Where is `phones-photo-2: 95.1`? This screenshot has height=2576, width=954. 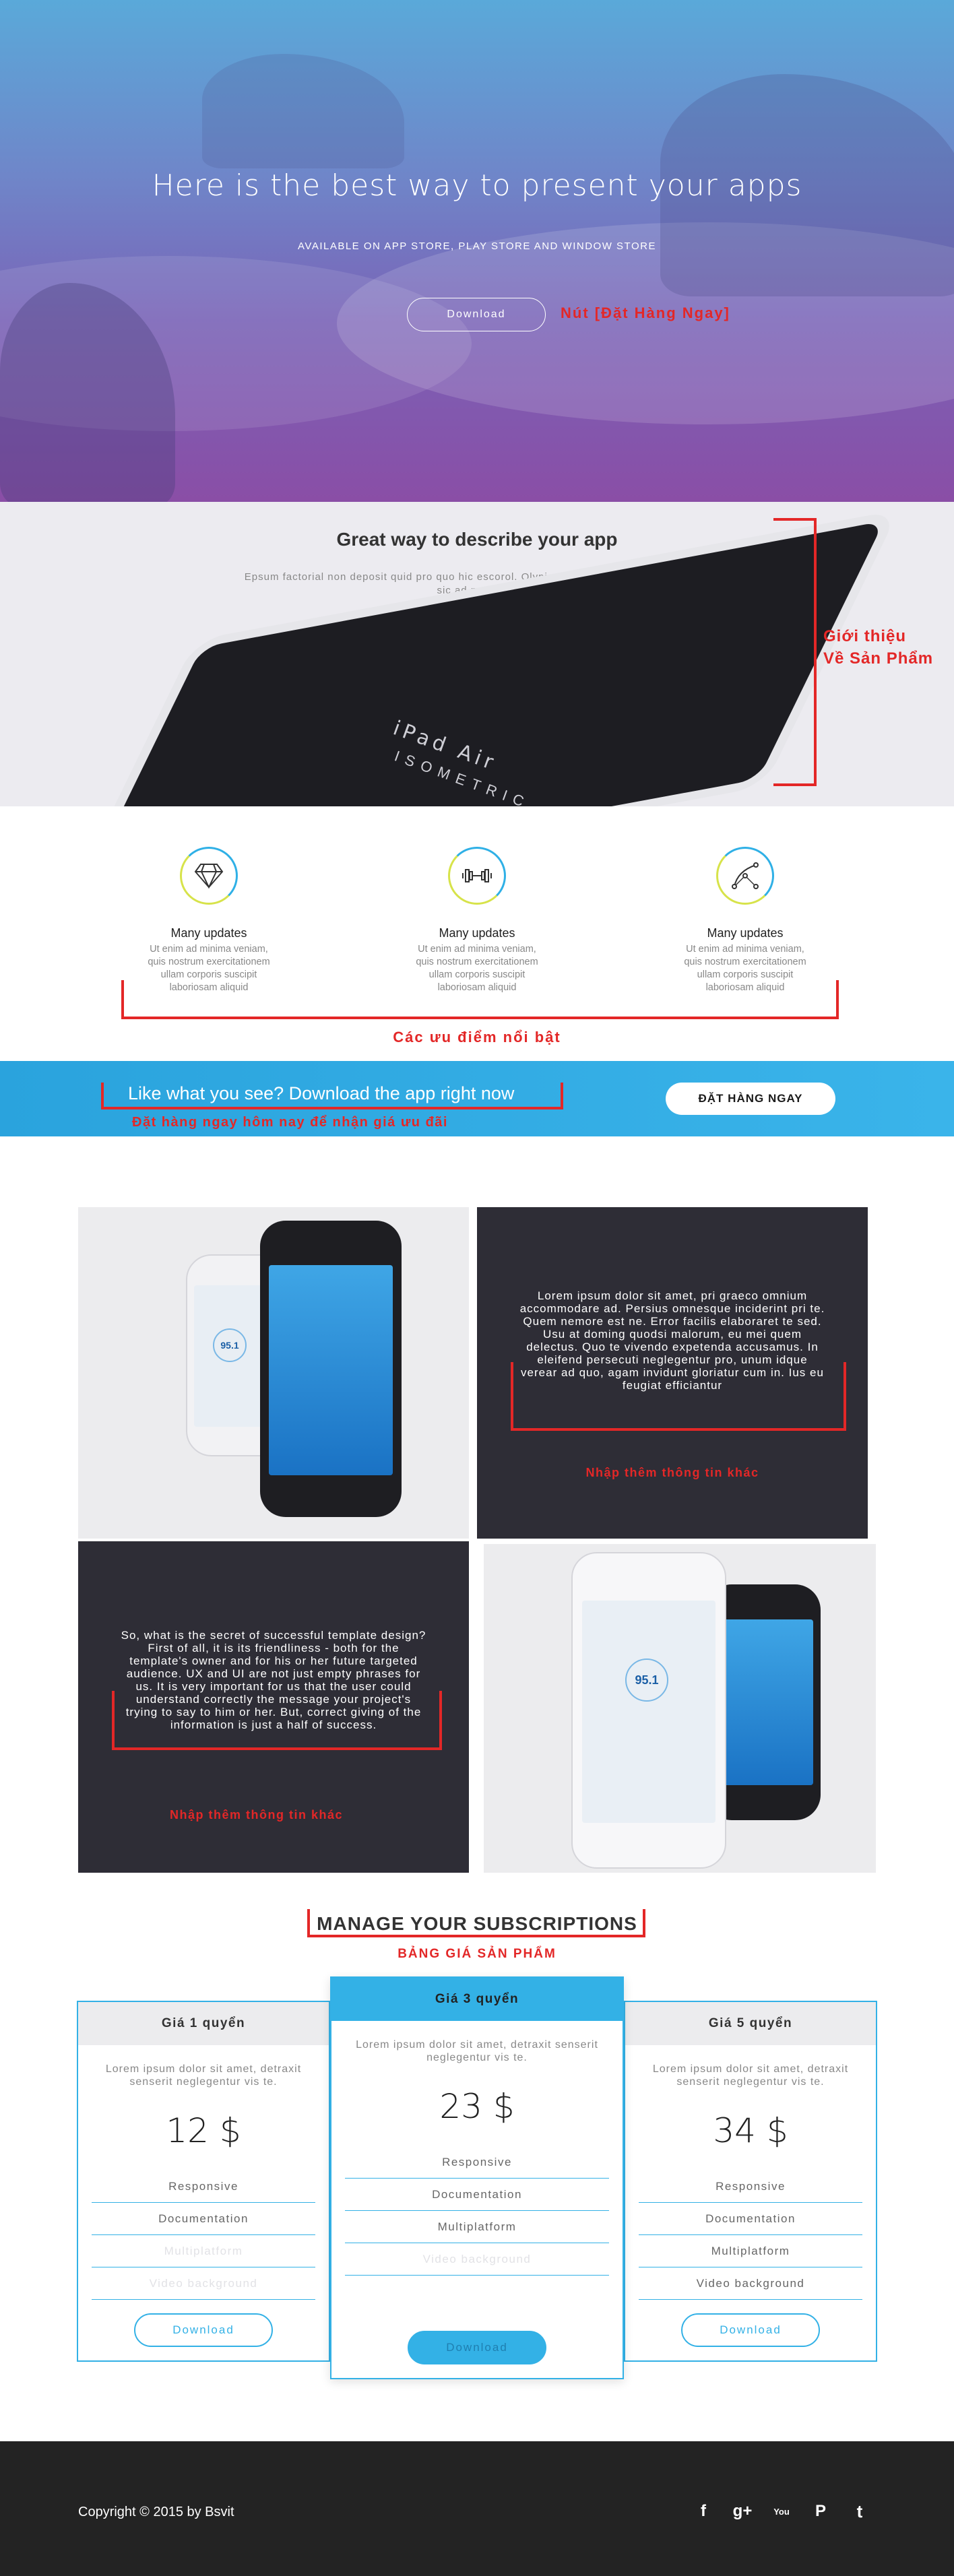 phones-photo-2: 95.1 is located at coordinates (680, 1709).